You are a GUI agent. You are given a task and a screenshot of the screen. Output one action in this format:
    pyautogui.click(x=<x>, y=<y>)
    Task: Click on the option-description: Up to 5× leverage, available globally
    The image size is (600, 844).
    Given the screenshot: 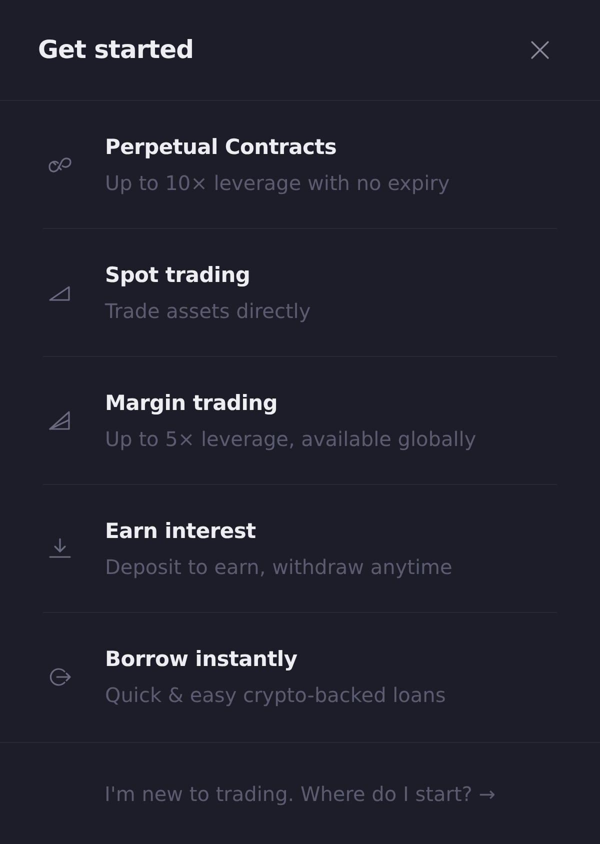 What is the action you would take?
    pyautogui.click(x=290, y=439)
    